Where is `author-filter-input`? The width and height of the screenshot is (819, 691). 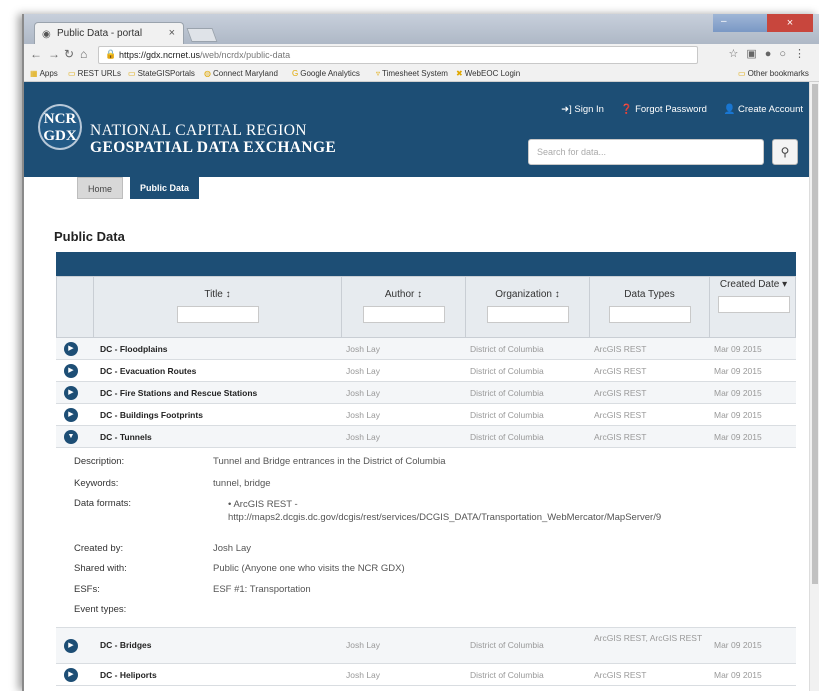 author-filter-input is located at coordinates (403, 314).